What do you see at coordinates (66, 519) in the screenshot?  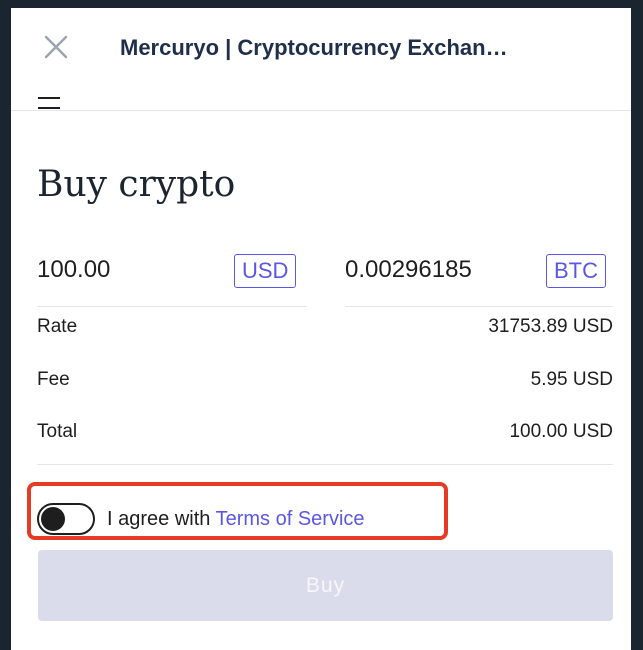 I see `terms-toggle` at bounding box center [66, 519].